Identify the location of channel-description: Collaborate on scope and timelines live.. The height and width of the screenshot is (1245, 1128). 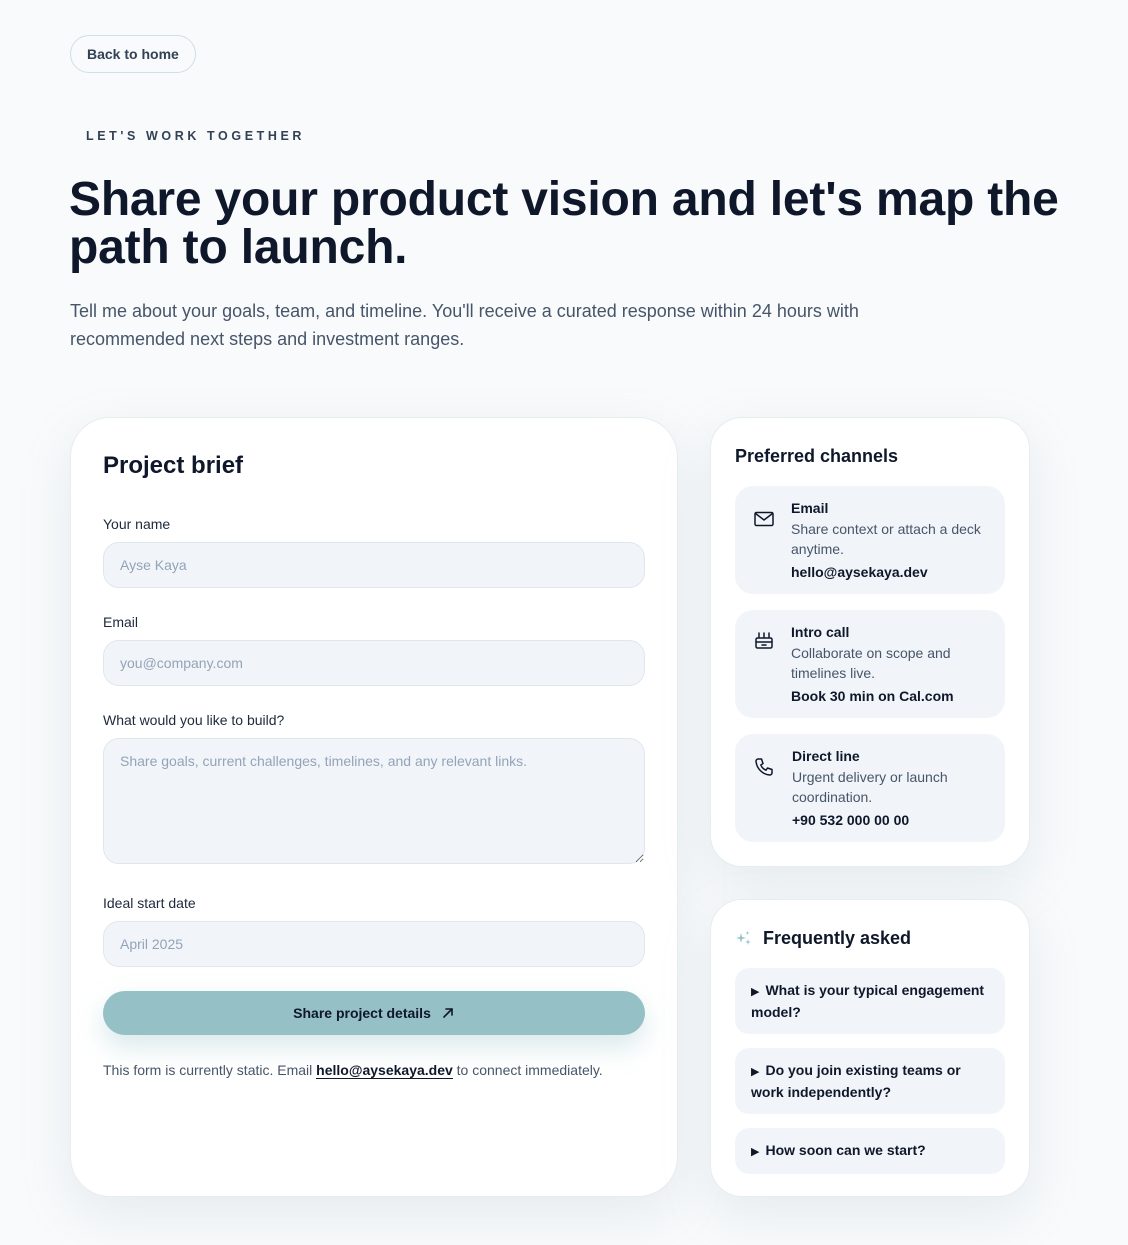
(871, 663).